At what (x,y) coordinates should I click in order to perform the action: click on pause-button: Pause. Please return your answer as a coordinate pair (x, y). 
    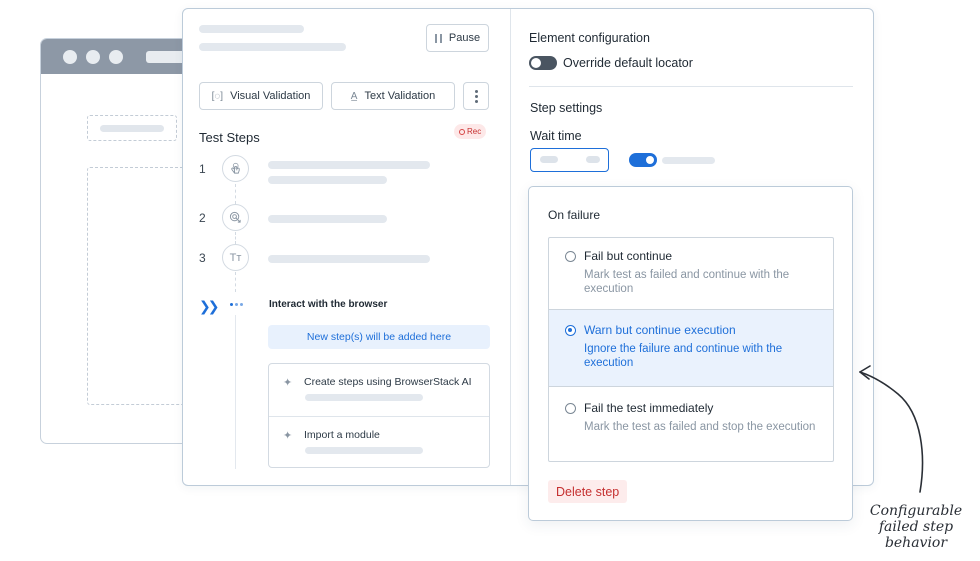
    Looking at the image, I should click on (457, 38).